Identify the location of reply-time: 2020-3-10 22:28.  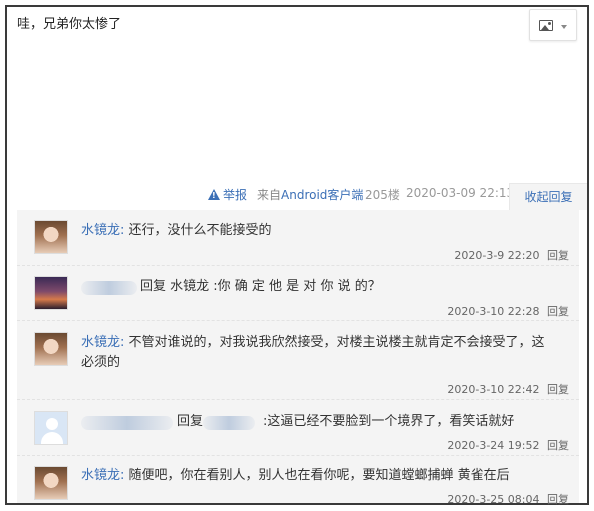
(493, 311).